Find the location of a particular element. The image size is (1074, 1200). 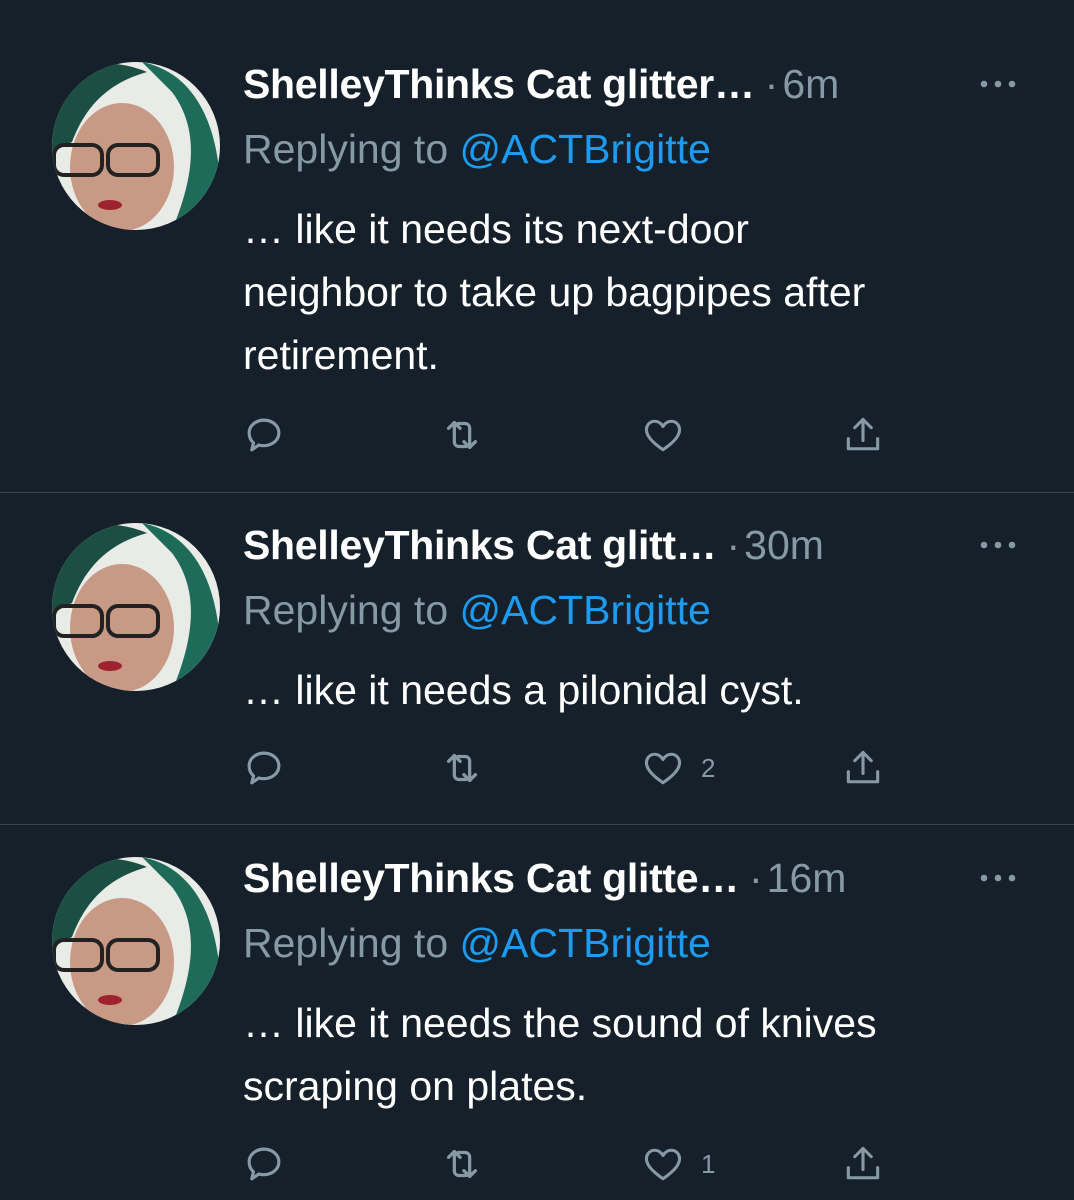

like-button: 2 is located at coordinates (678, 768).